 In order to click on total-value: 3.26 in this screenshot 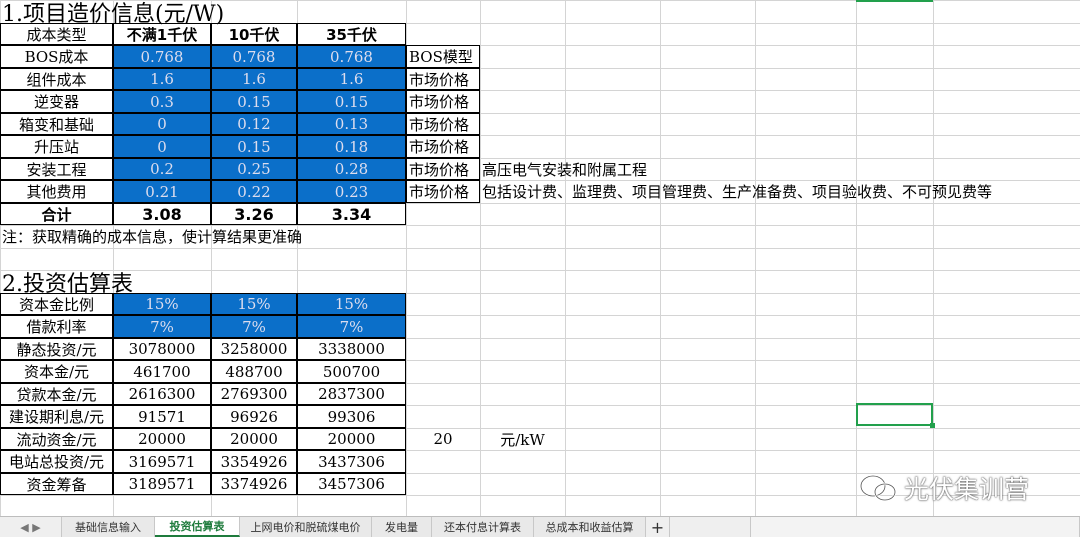, I will do `click(254, 214)`.